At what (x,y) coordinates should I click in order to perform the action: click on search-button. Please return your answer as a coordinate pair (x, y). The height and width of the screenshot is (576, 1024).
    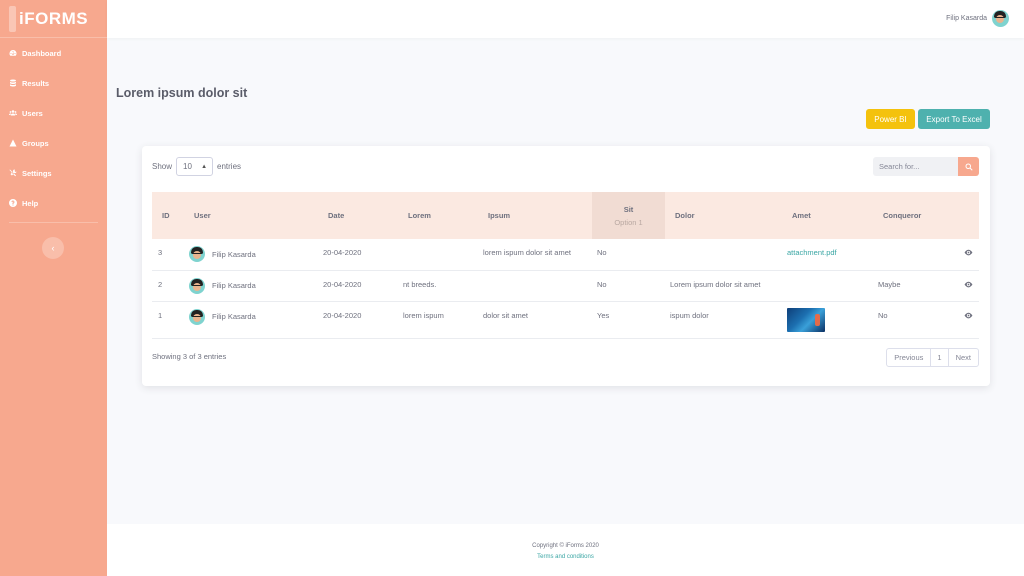
    Looking at the image, I should click on (968, 166).